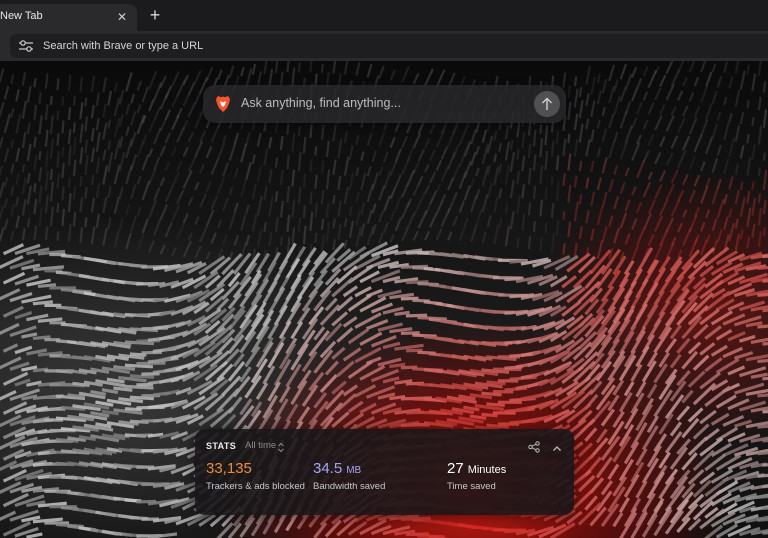  Describe the element at coordinates (557, 446) in the screenshot. I see `chevron-up-icon` at that location.